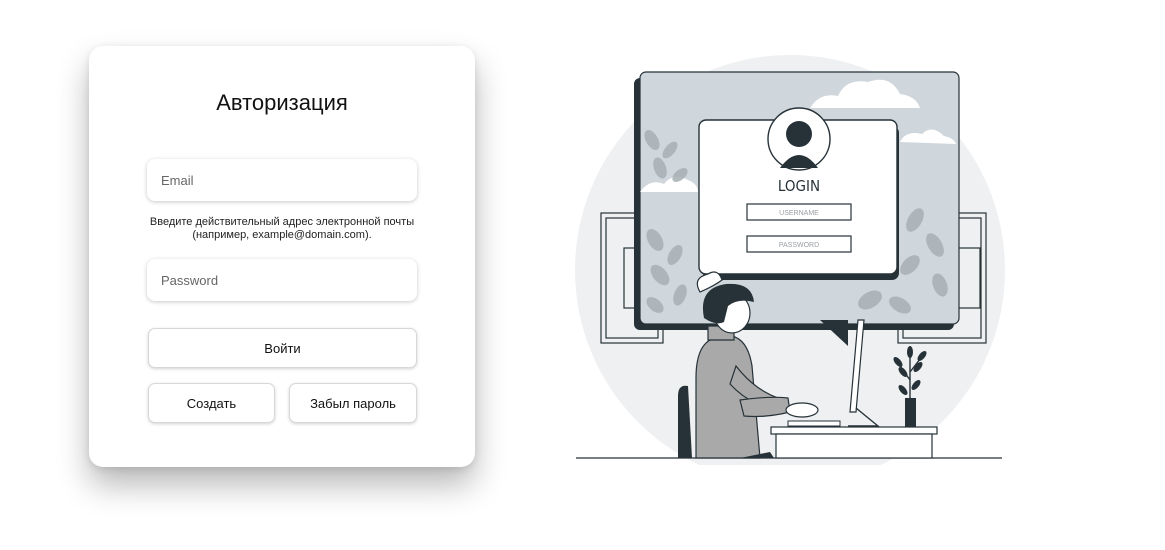 Image resolution: width=1165 pixels, height=550 pixels. I want to click on password-field, so click(282, 280).